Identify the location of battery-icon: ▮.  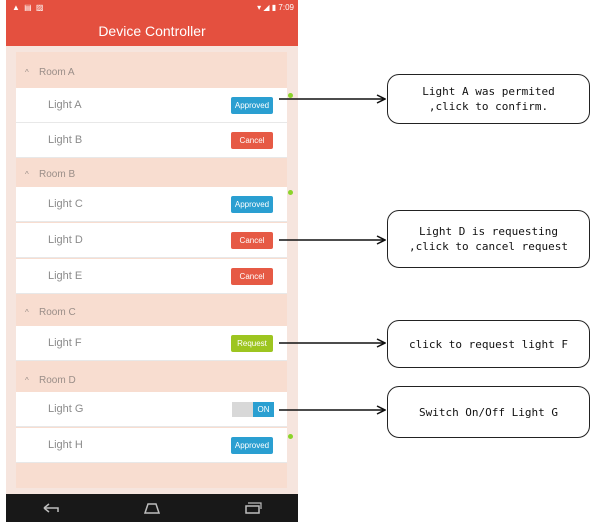
(274, 7).